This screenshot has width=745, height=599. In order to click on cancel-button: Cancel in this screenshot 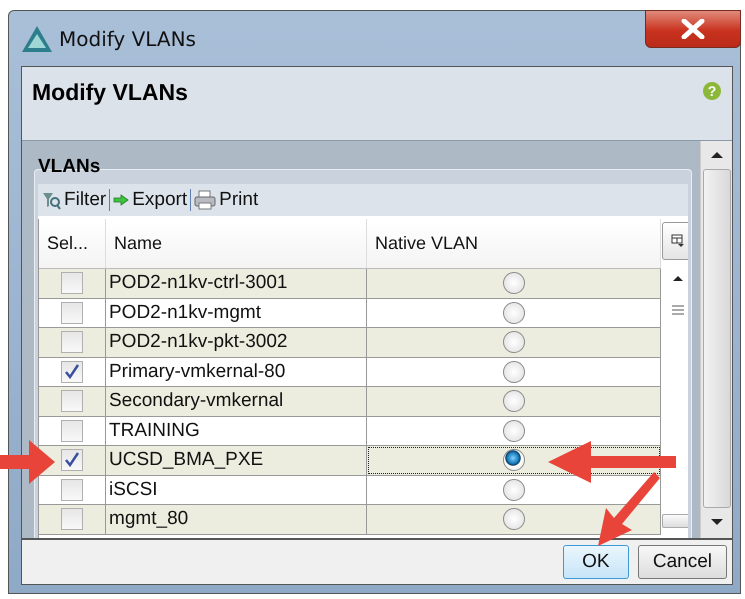, I will do `click(682, 562)`.